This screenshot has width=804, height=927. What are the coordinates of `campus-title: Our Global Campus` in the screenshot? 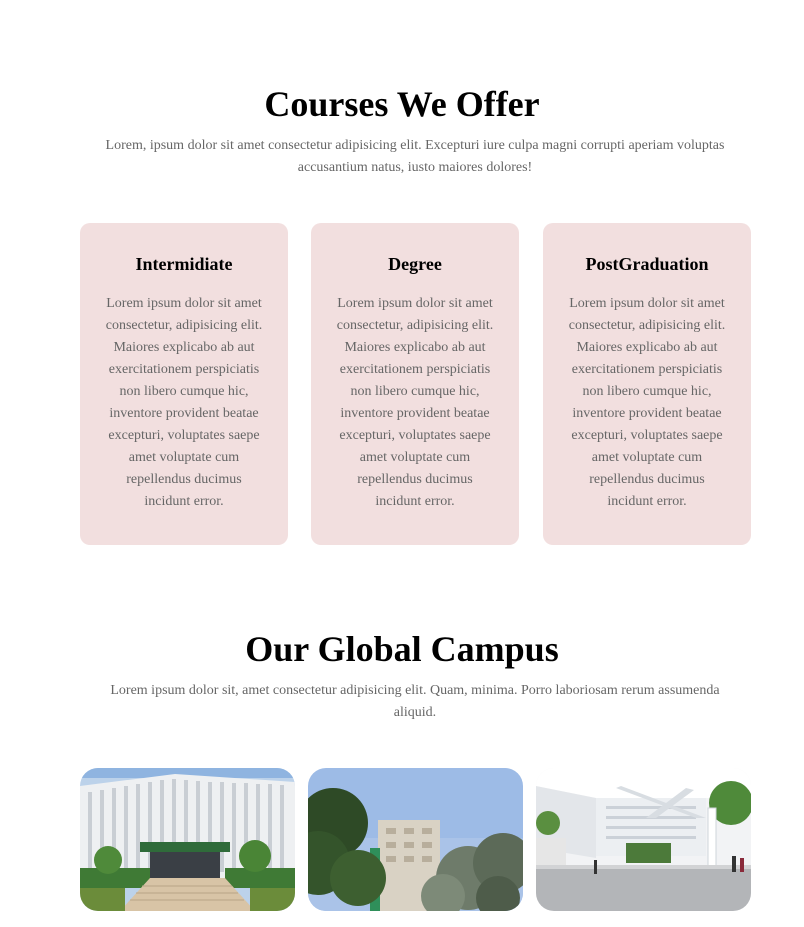 It's located at (402, 649).